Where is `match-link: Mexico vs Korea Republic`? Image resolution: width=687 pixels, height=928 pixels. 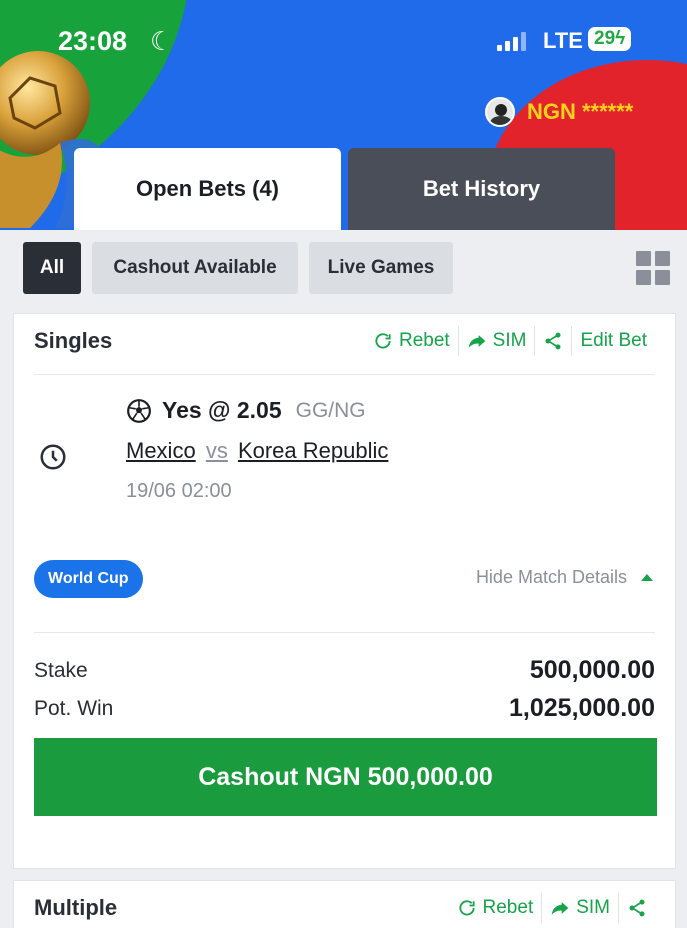 match-link: Mexico vs Korea Republic is located at coordinates (257, 451).